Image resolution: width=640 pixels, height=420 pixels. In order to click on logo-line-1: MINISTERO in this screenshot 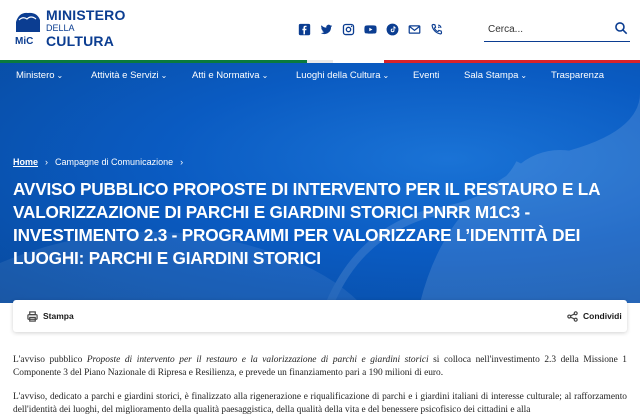, I will do `click(86, 15)`.